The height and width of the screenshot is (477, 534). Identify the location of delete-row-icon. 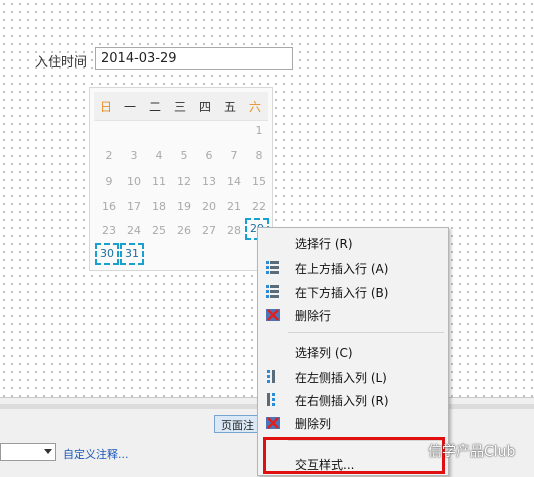
(273, 315).